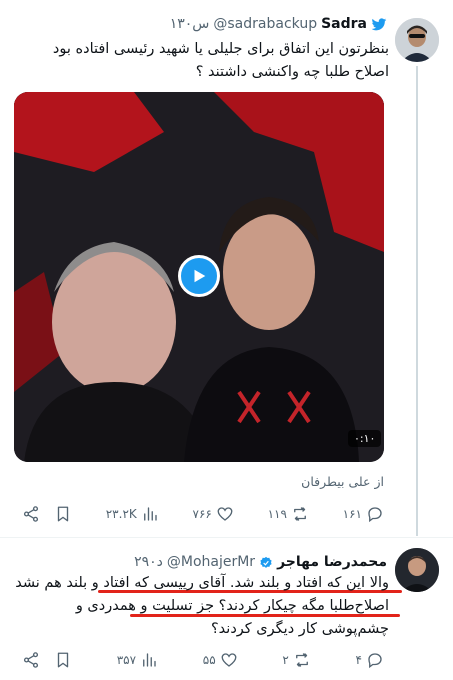 The height and width of the screenshot is (680, 453). I want to click on retweet-button: ۲, so click(296, 660).